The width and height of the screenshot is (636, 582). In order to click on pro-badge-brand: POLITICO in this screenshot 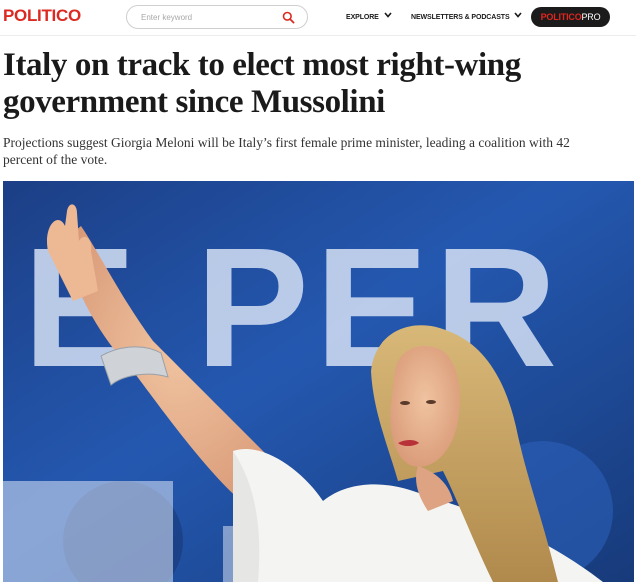, I will do `click(561, 17)`.